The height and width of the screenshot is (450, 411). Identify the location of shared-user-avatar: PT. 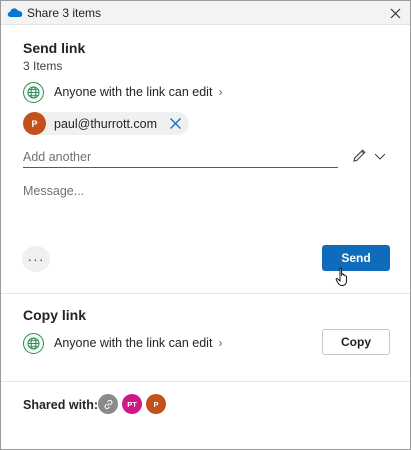
(132, 404).